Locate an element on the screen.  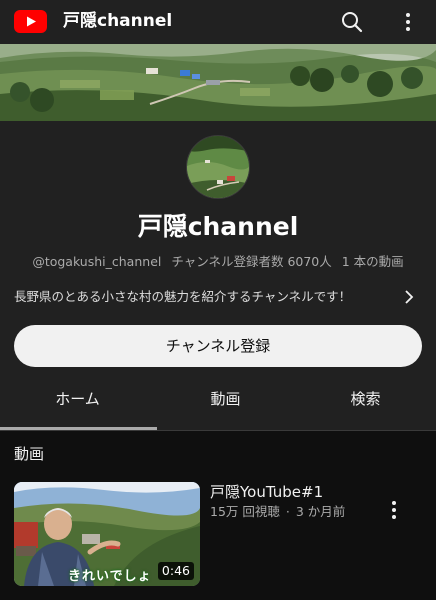
chevron-right-icon is located at coordinates (409, 297).